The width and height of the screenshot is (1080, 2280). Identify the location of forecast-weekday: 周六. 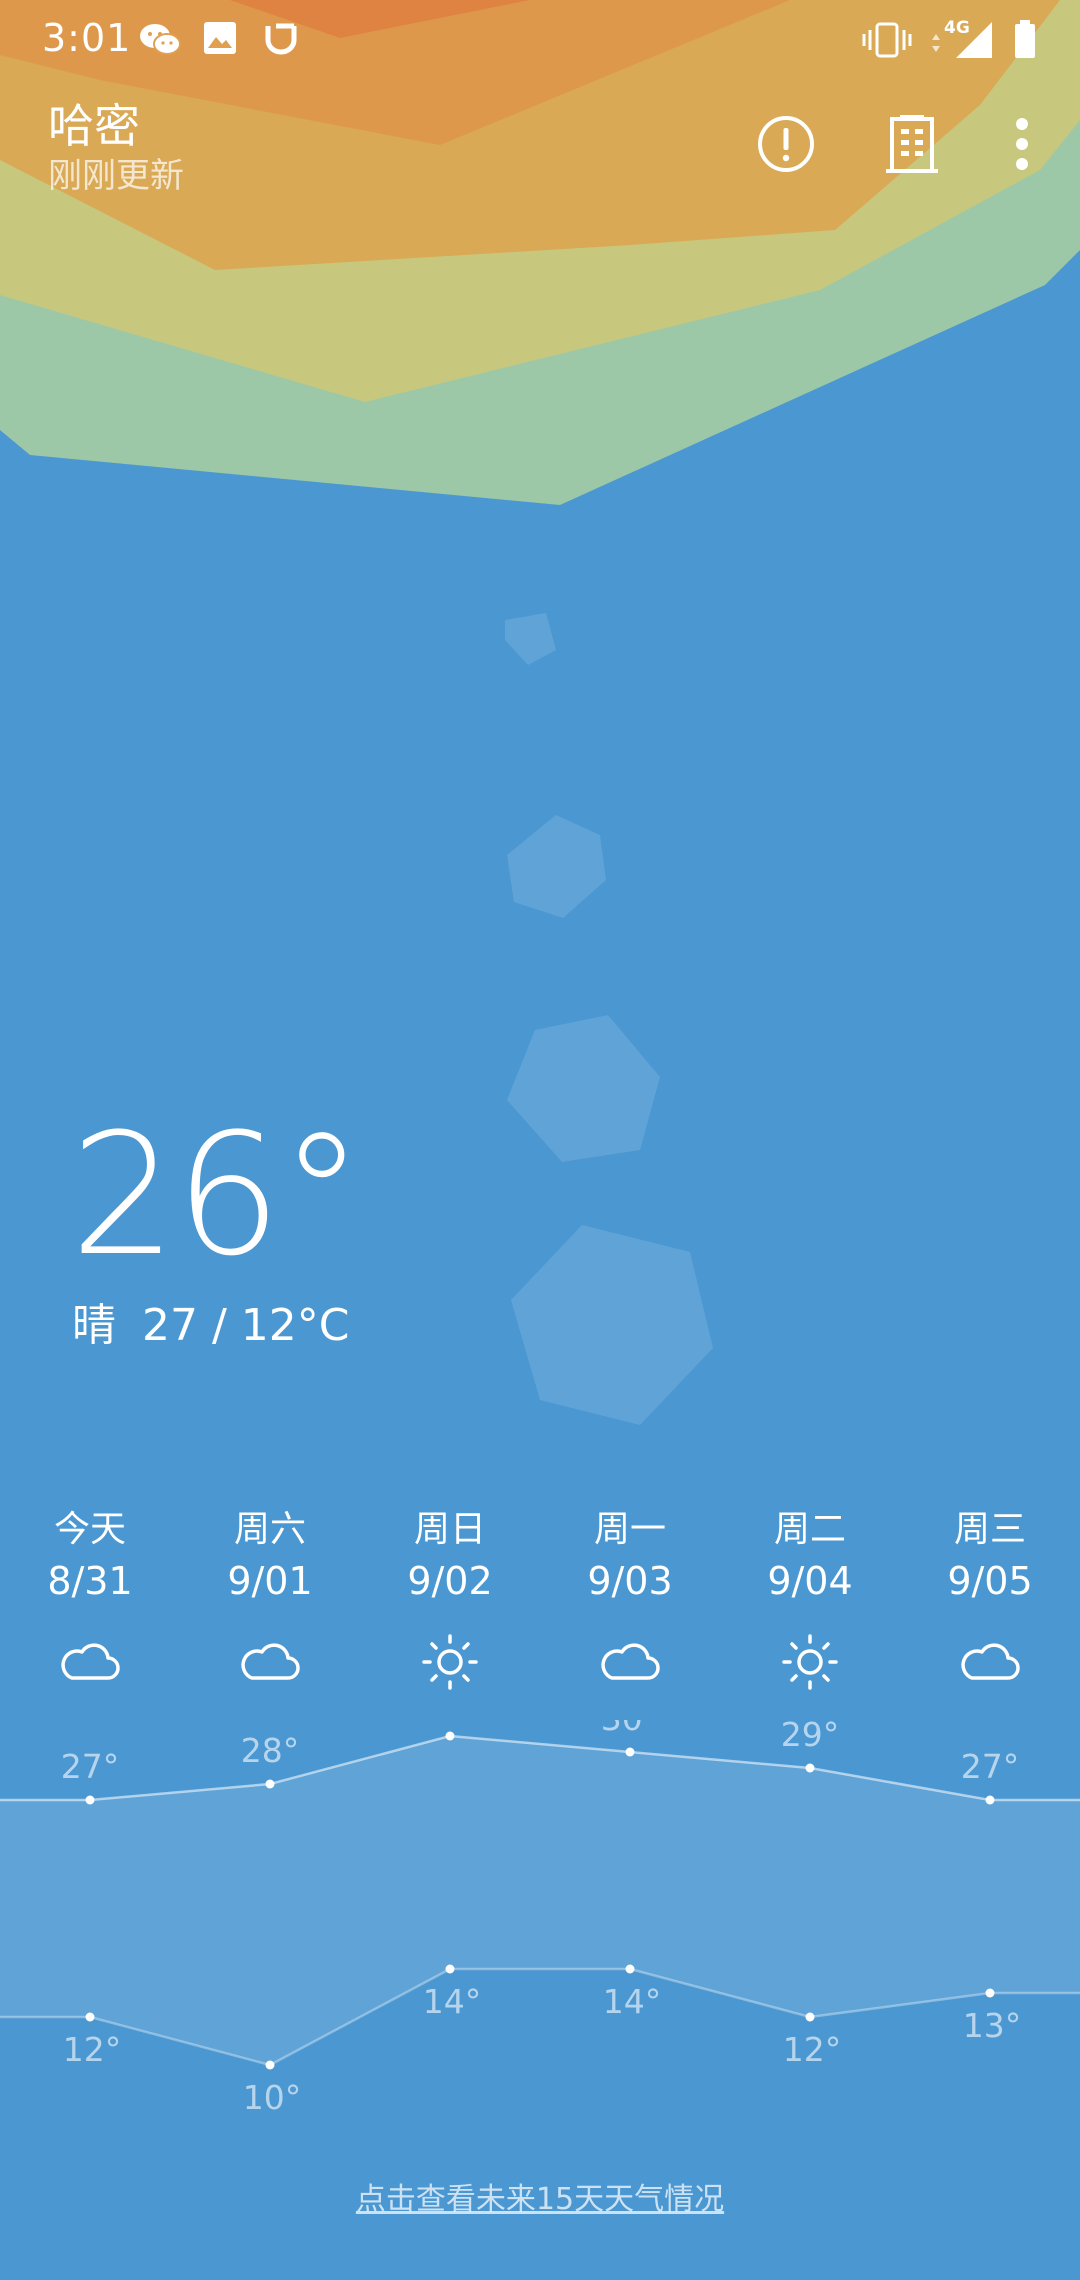
(269, 1529).